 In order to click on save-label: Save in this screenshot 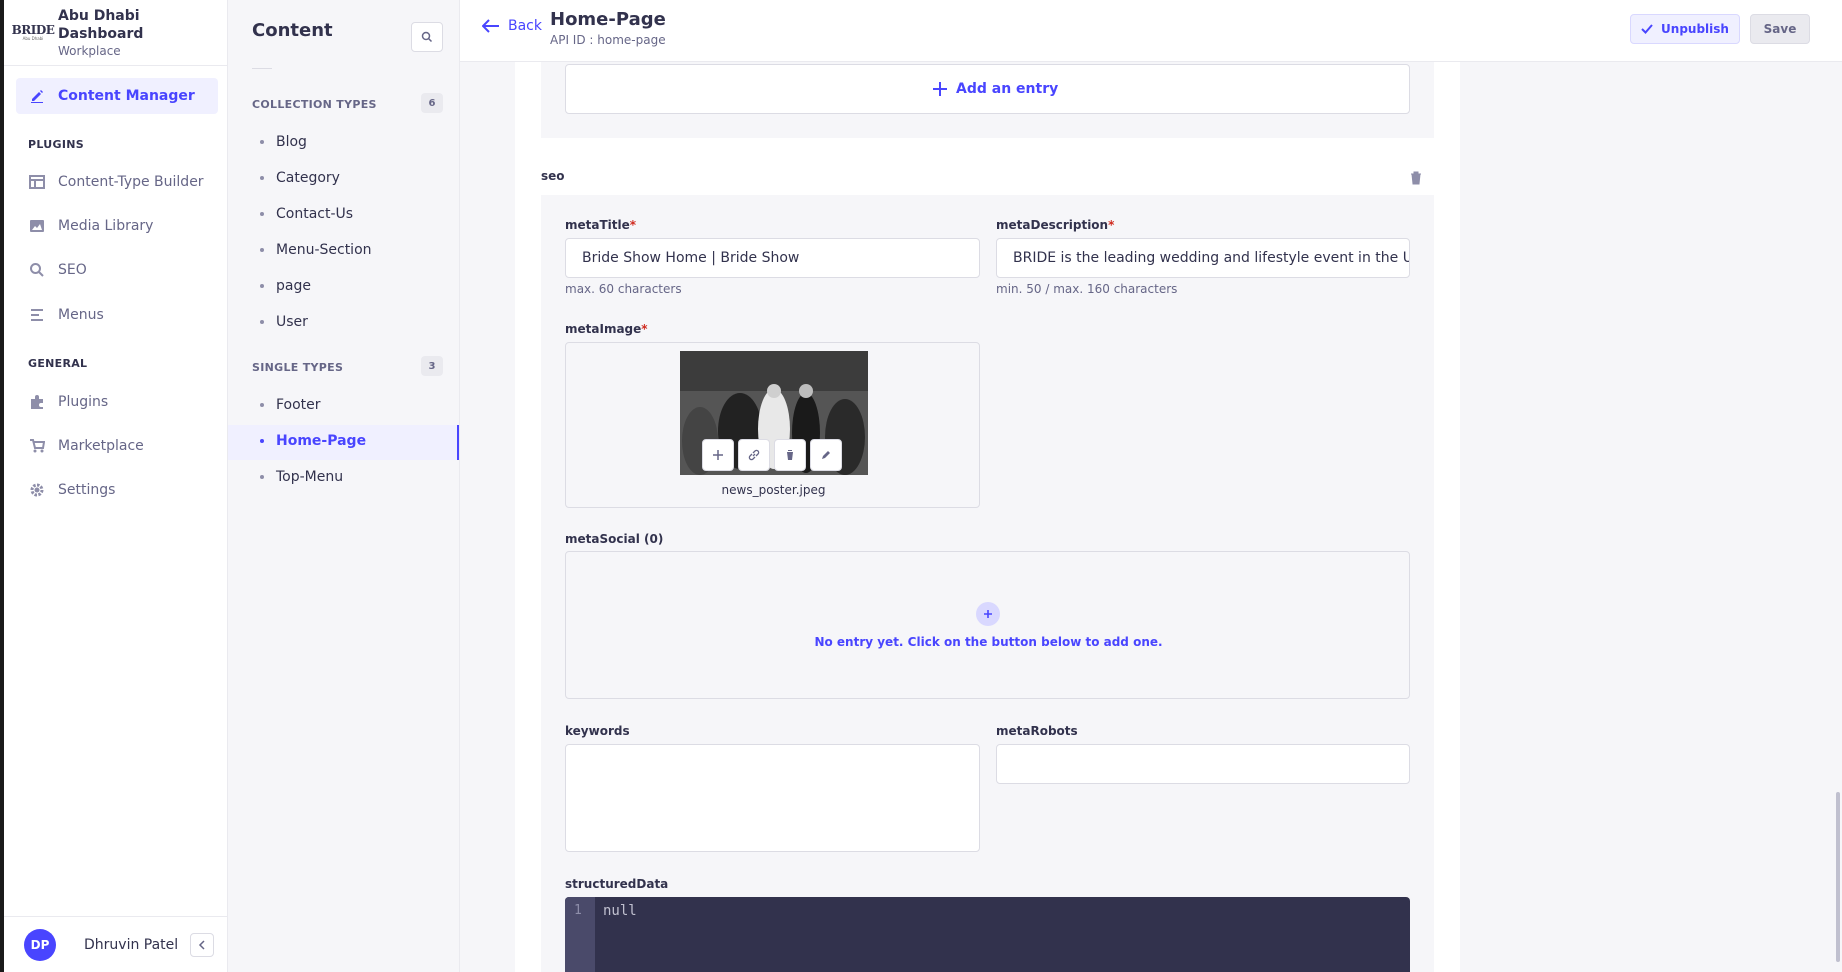, I will do `click(1780, 29)`.